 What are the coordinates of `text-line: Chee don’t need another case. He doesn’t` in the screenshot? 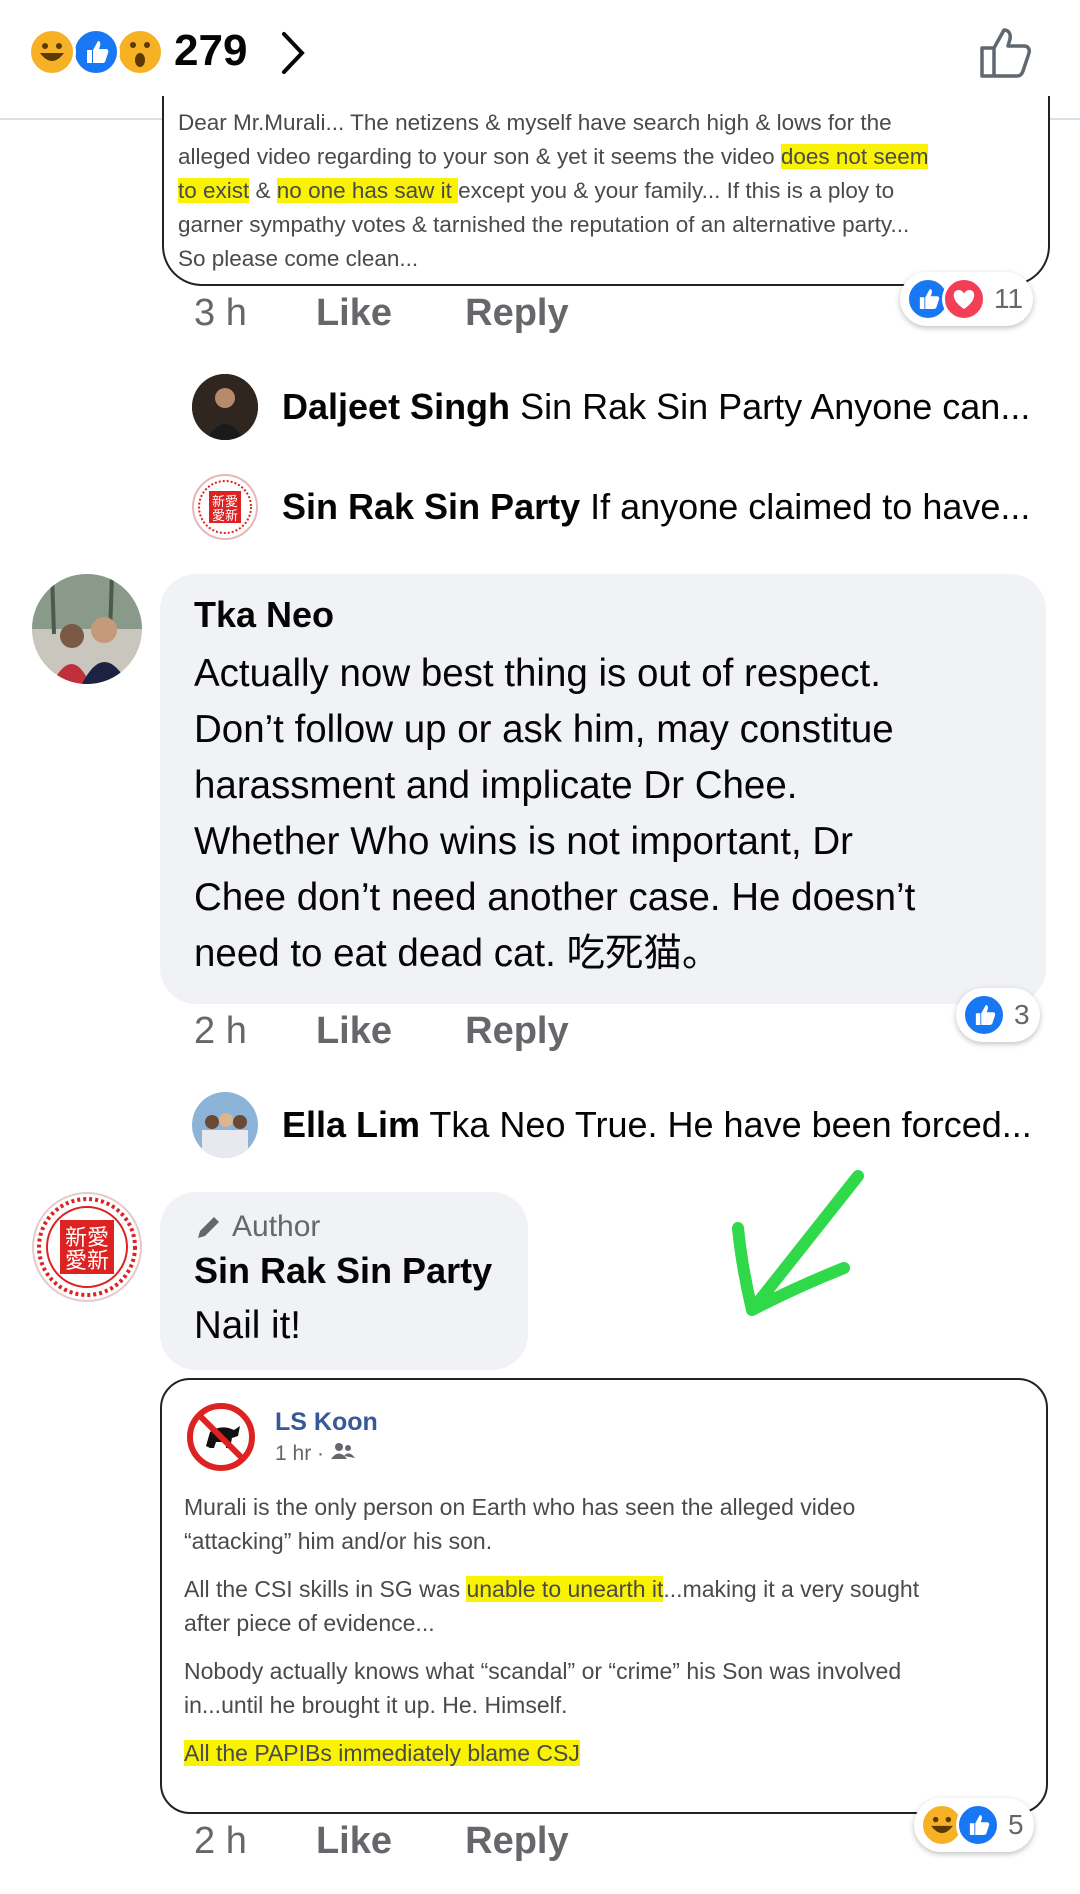 It's located at (555, 897).